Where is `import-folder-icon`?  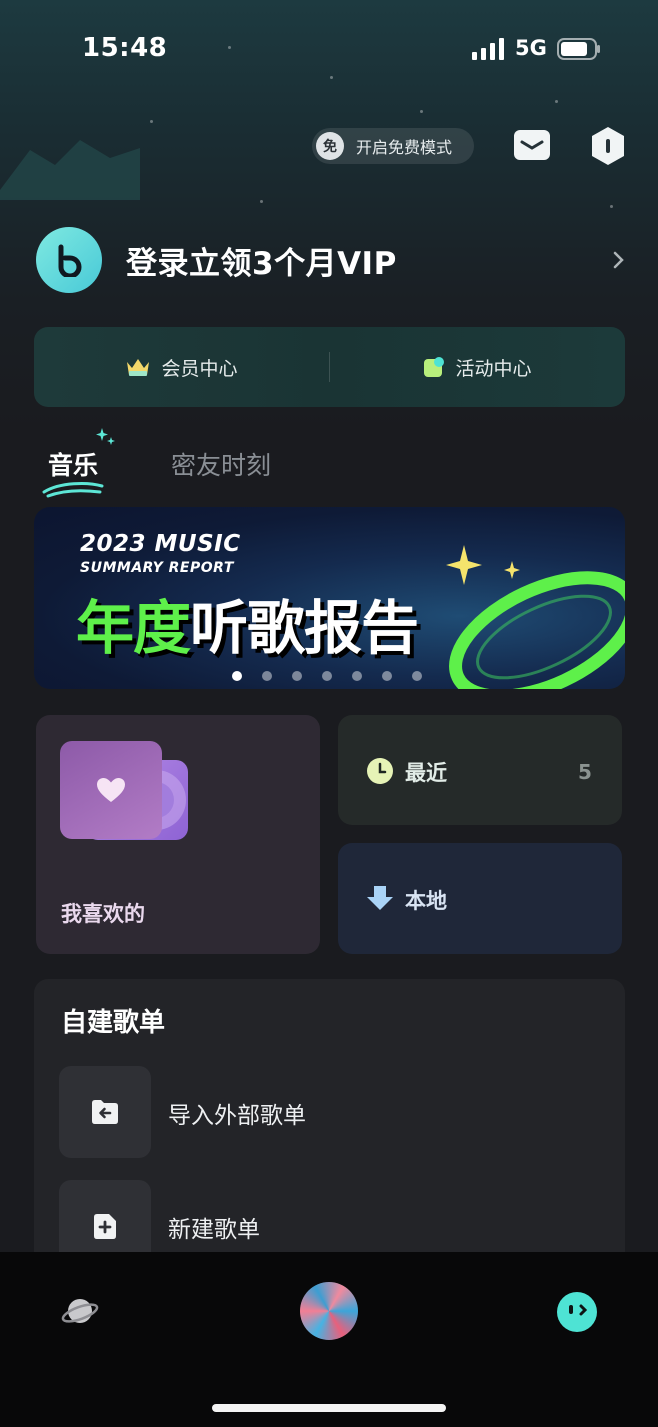 import-folder-icon is located at coordinates (105, 1112).